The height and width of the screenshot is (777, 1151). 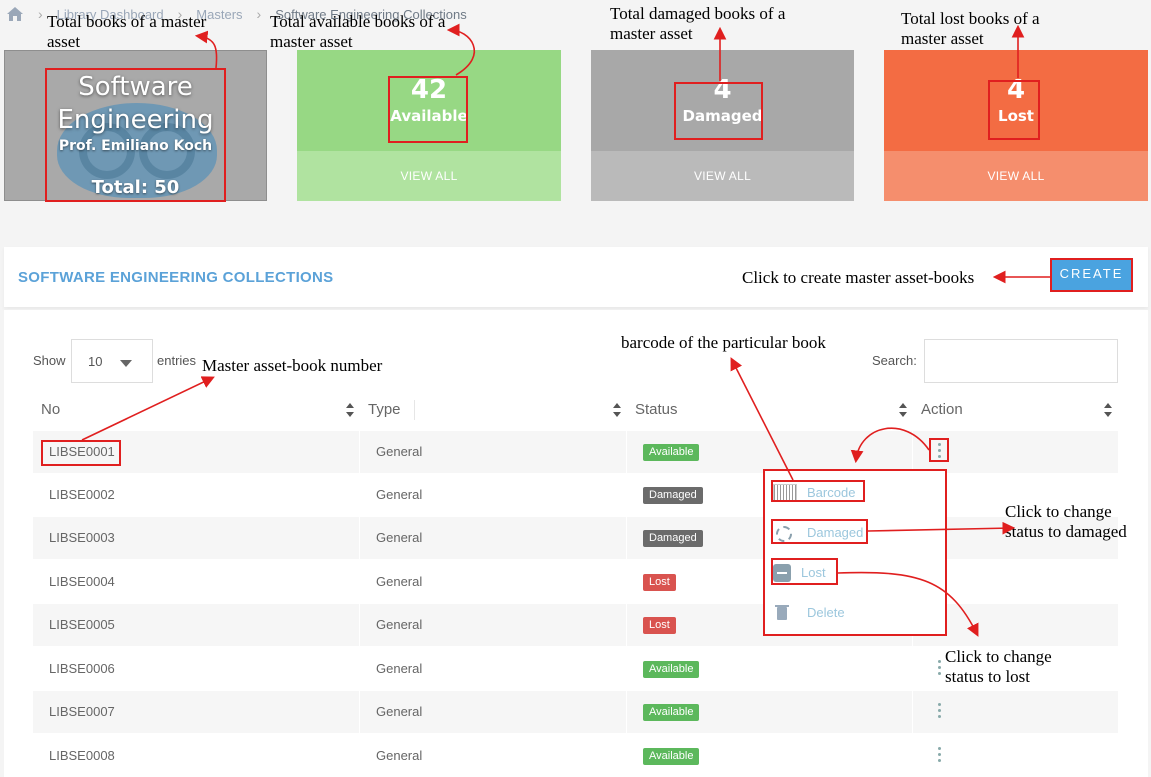 I want to click on table-row: LIBSE0003 General Damaged, so click(x=575, y=538).